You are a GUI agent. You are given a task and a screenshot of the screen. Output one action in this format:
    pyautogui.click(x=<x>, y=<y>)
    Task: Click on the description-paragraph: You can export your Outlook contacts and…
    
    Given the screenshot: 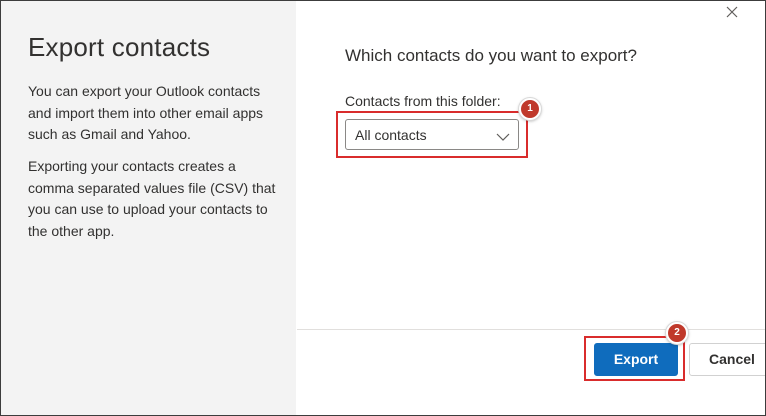 What is the action you would take?
    pyautogui.click(x=146, y=112)
    